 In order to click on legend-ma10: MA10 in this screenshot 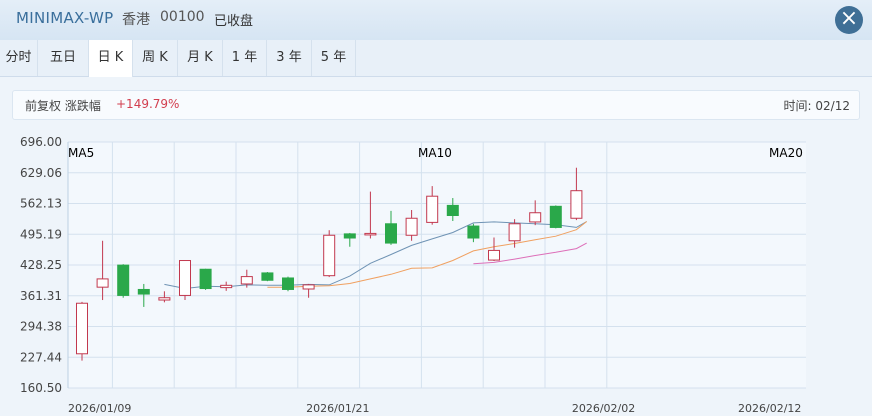, I will do `click(435, 153)`.